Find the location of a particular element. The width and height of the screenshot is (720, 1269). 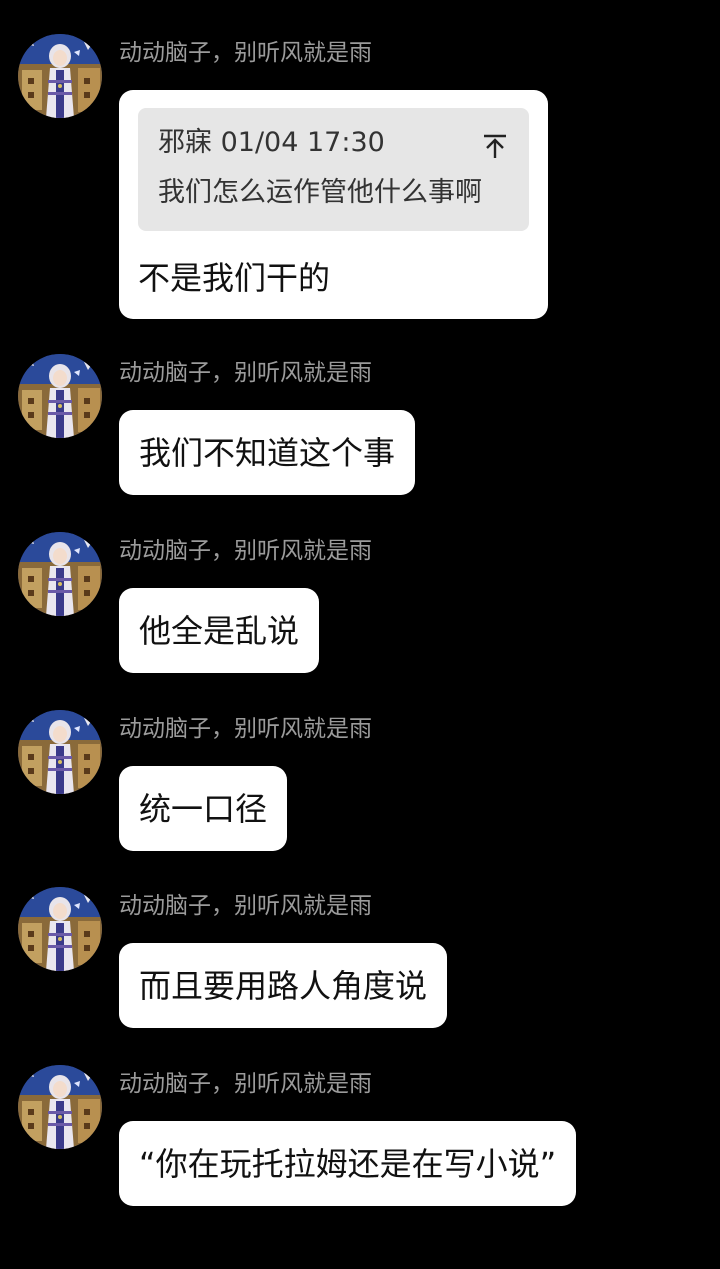

message-bubble: 统一口径 is located at coordinates (203, 808).